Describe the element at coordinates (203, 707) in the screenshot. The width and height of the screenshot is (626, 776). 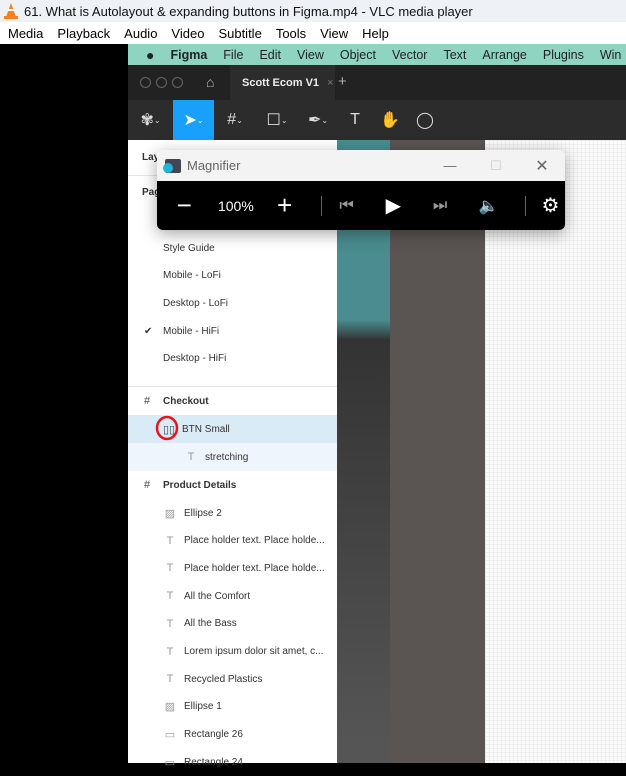
I see `layer-label: Ellipse 1` at that location.